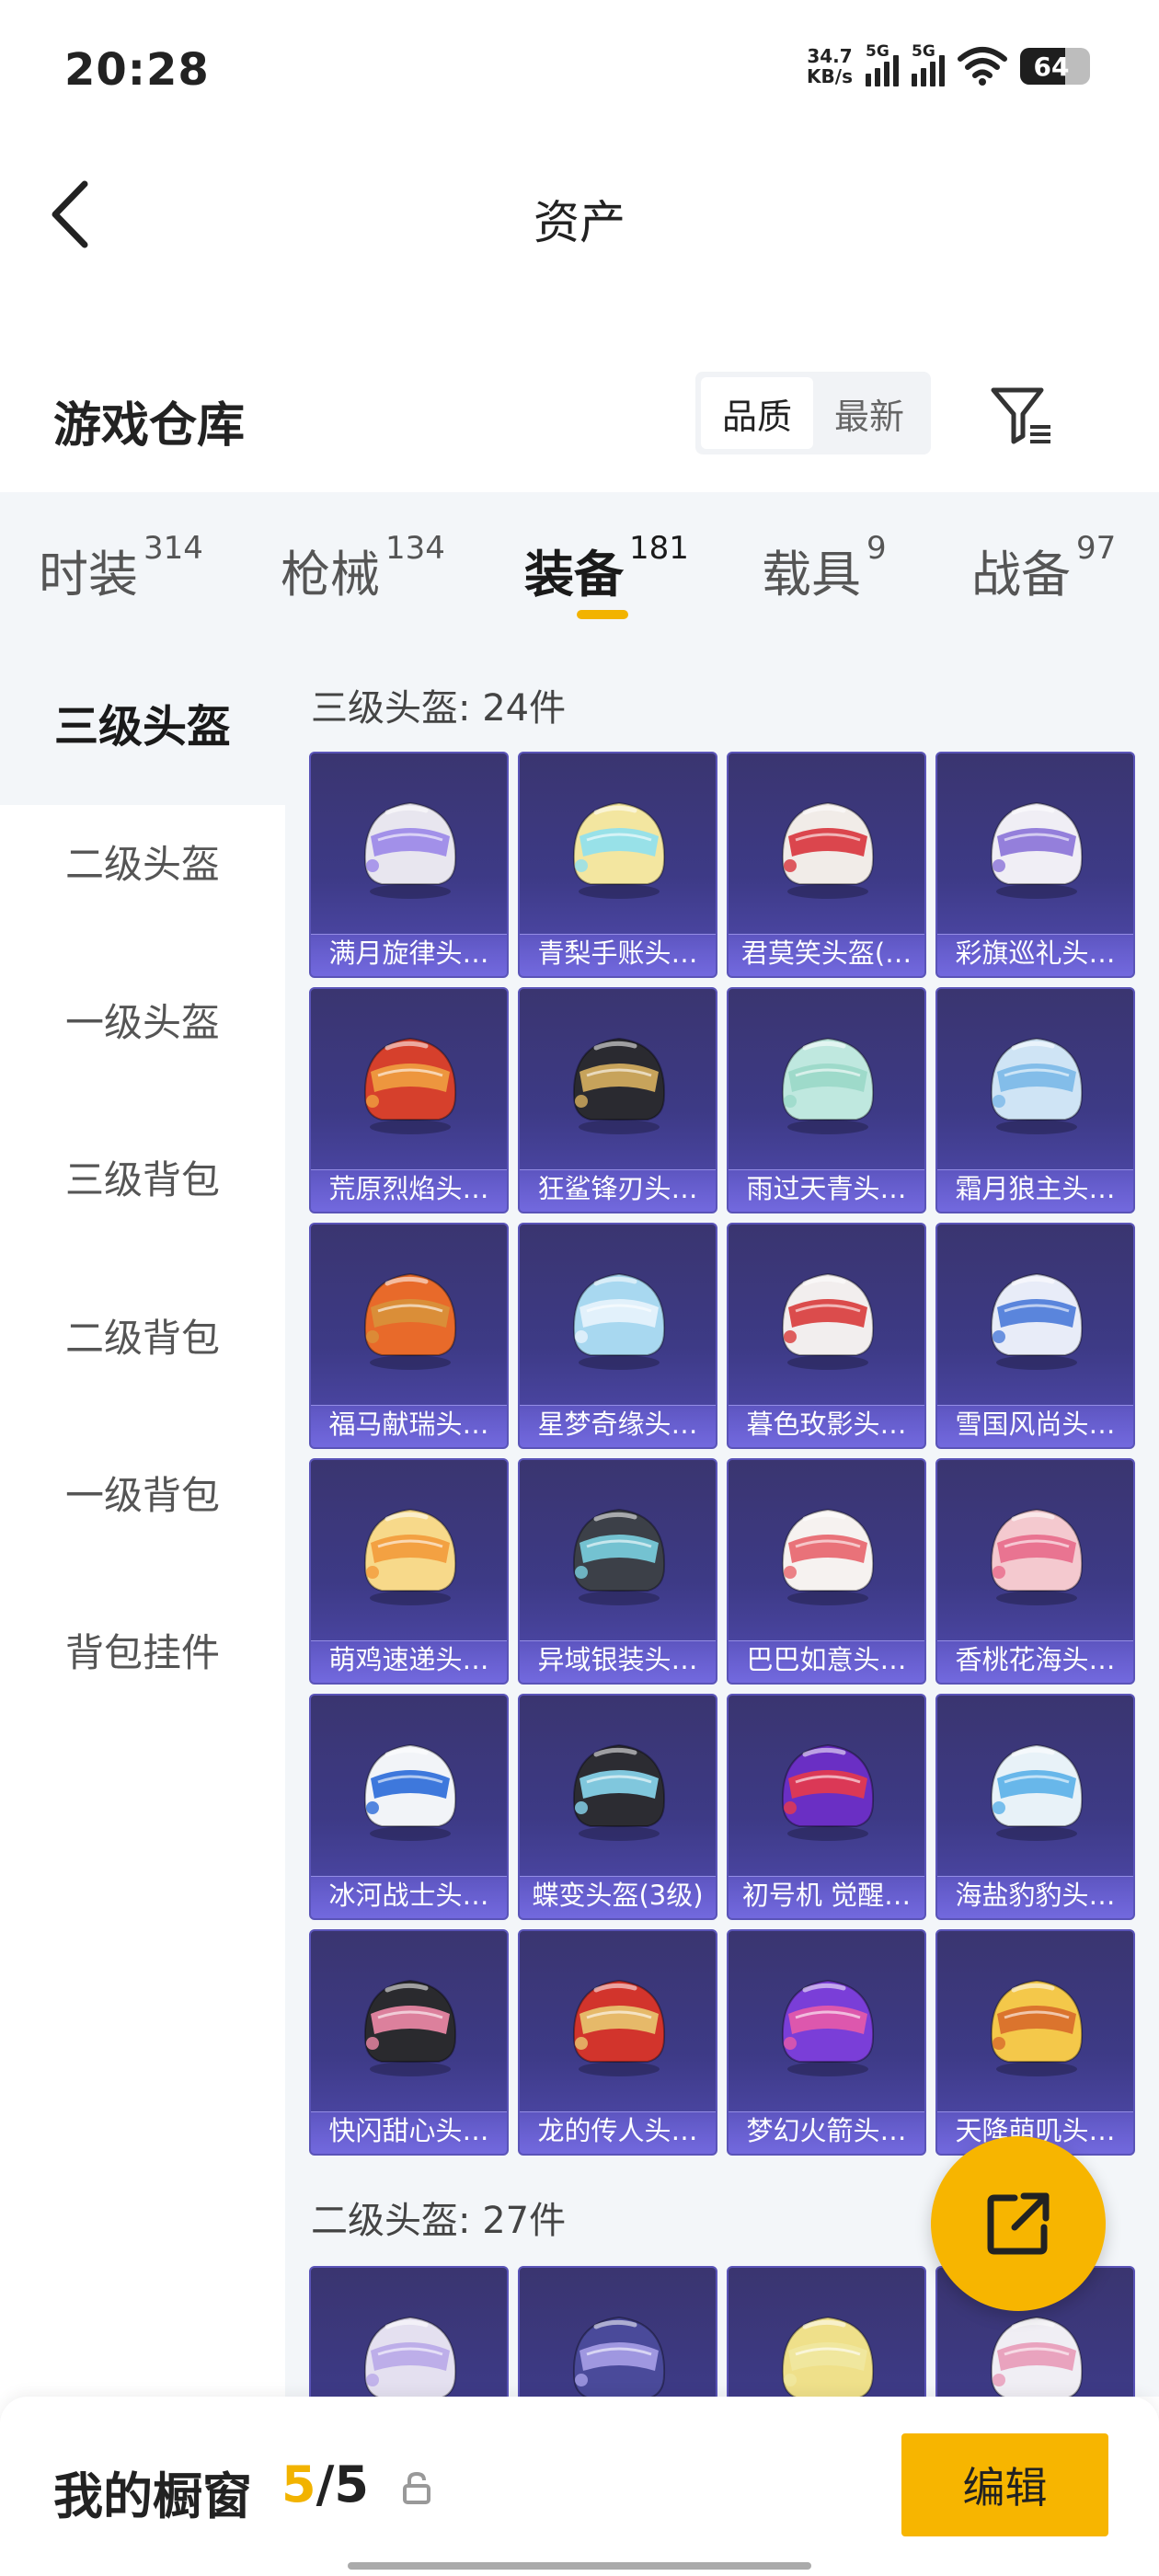  I want to click on tab-equipment: 装备 181, so click(606, 568).